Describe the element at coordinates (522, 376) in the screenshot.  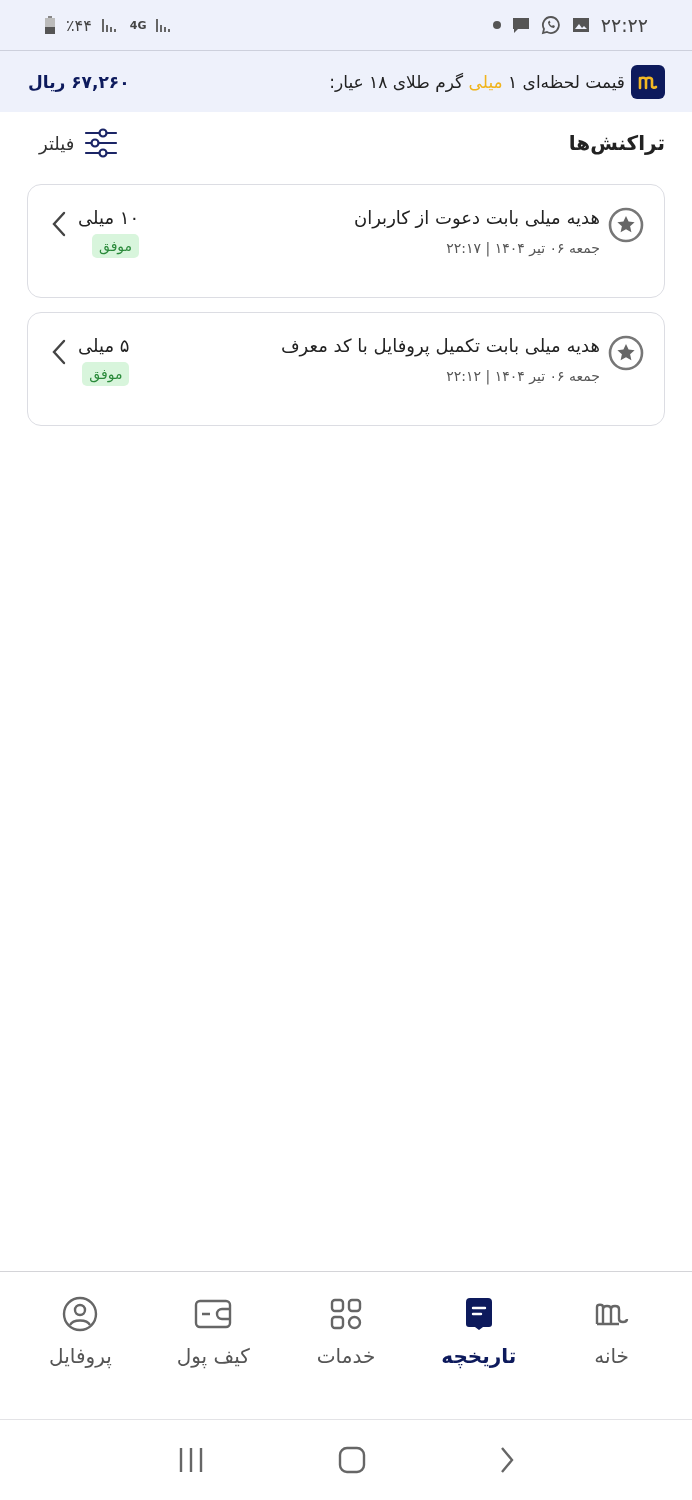
I see `transaction-date: جمعه ۰۶ تیر ۱۴۰۴ | ۲۲:۱۲` at that location.